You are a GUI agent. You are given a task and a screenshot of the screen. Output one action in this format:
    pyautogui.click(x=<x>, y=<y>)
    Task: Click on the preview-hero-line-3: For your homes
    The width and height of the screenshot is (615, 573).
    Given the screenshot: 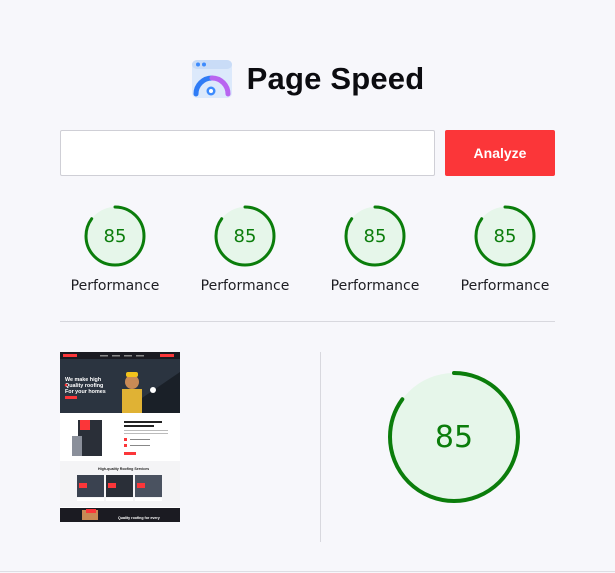 What is the action you would take?
    pyautogui.click(x=85, y=392)
    